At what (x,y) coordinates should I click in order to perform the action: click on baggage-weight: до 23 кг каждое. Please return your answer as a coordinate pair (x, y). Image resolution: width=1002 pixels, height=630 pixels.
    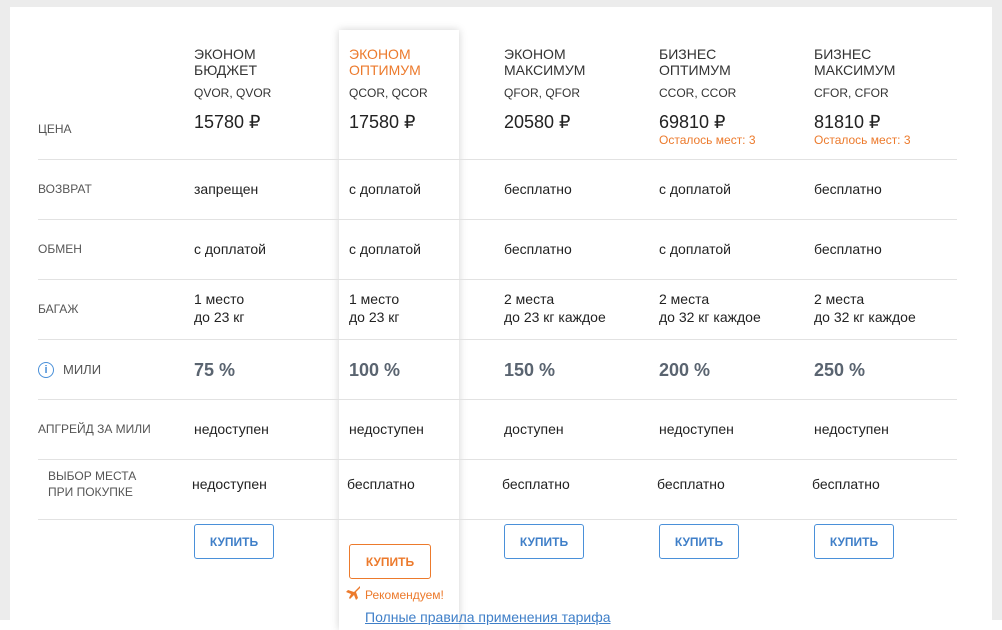
    Looking at the image, I should click on (555, 317).